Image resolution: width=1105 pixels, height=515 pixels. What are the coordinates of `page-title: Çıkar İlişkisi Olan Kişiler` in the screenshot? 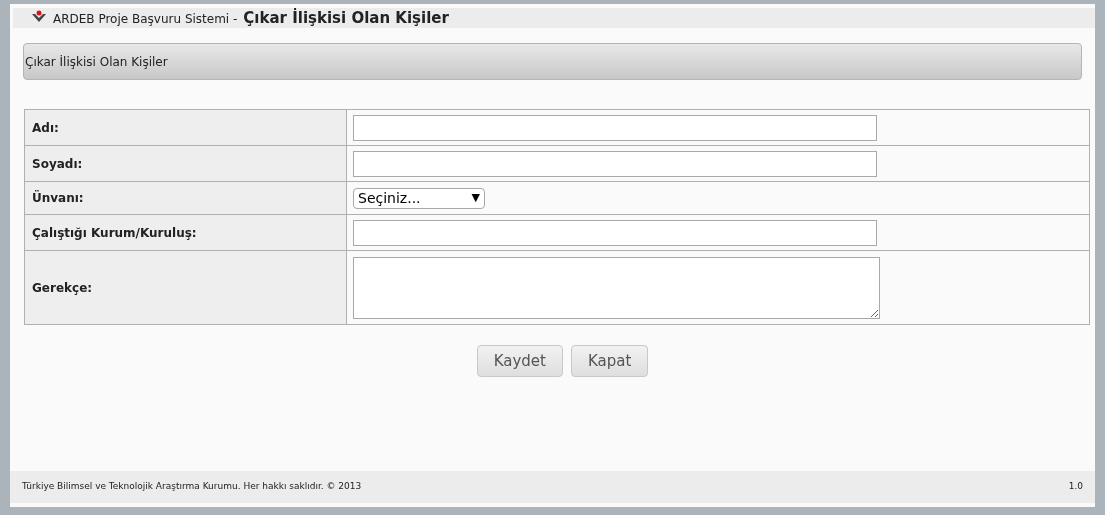 It's located at (346, 18).